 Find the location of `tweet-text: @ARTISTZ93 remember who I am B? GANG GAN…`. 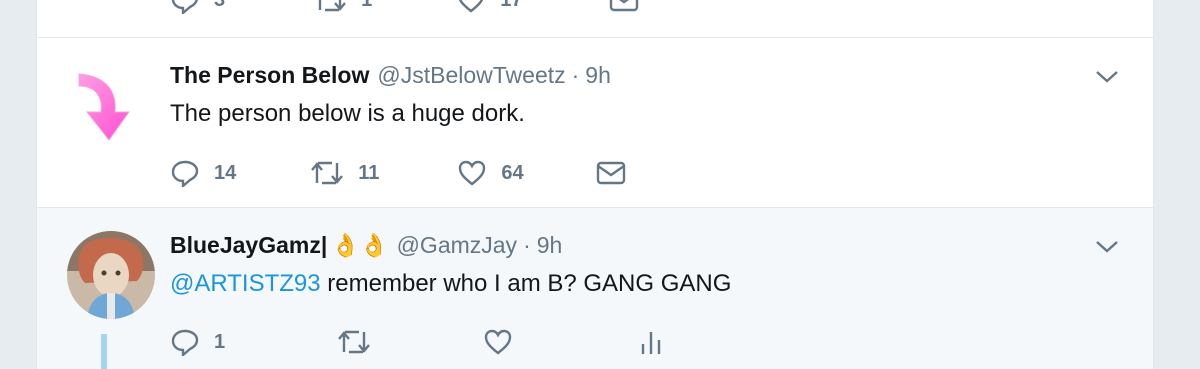

tweet-text: @ARTISTZ93 remember who I am B? GANG GAN… is located at coordinates (450, 284).